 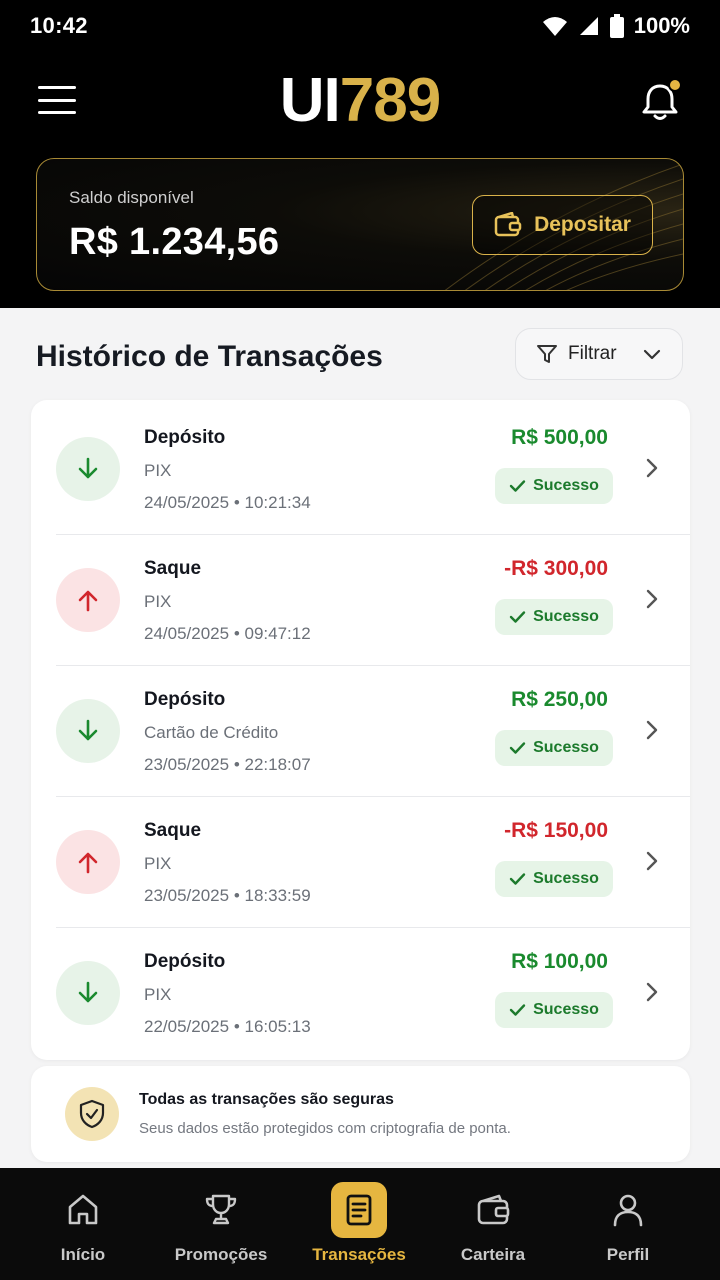 What do you see at coordinates (221, 1210) in the screenshot?
I see `trophy-icon` at bounding box center [221, 1210].